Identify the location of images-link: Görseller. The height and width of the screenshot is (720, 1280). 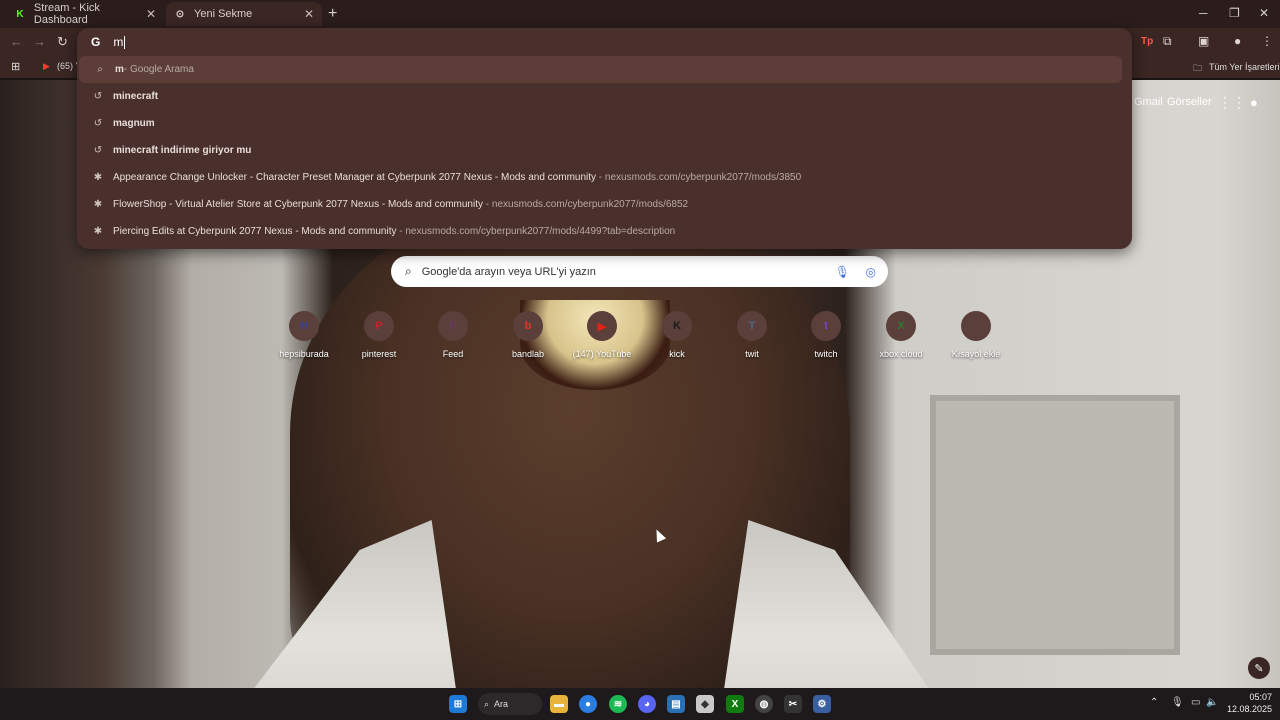
(1189, 102).